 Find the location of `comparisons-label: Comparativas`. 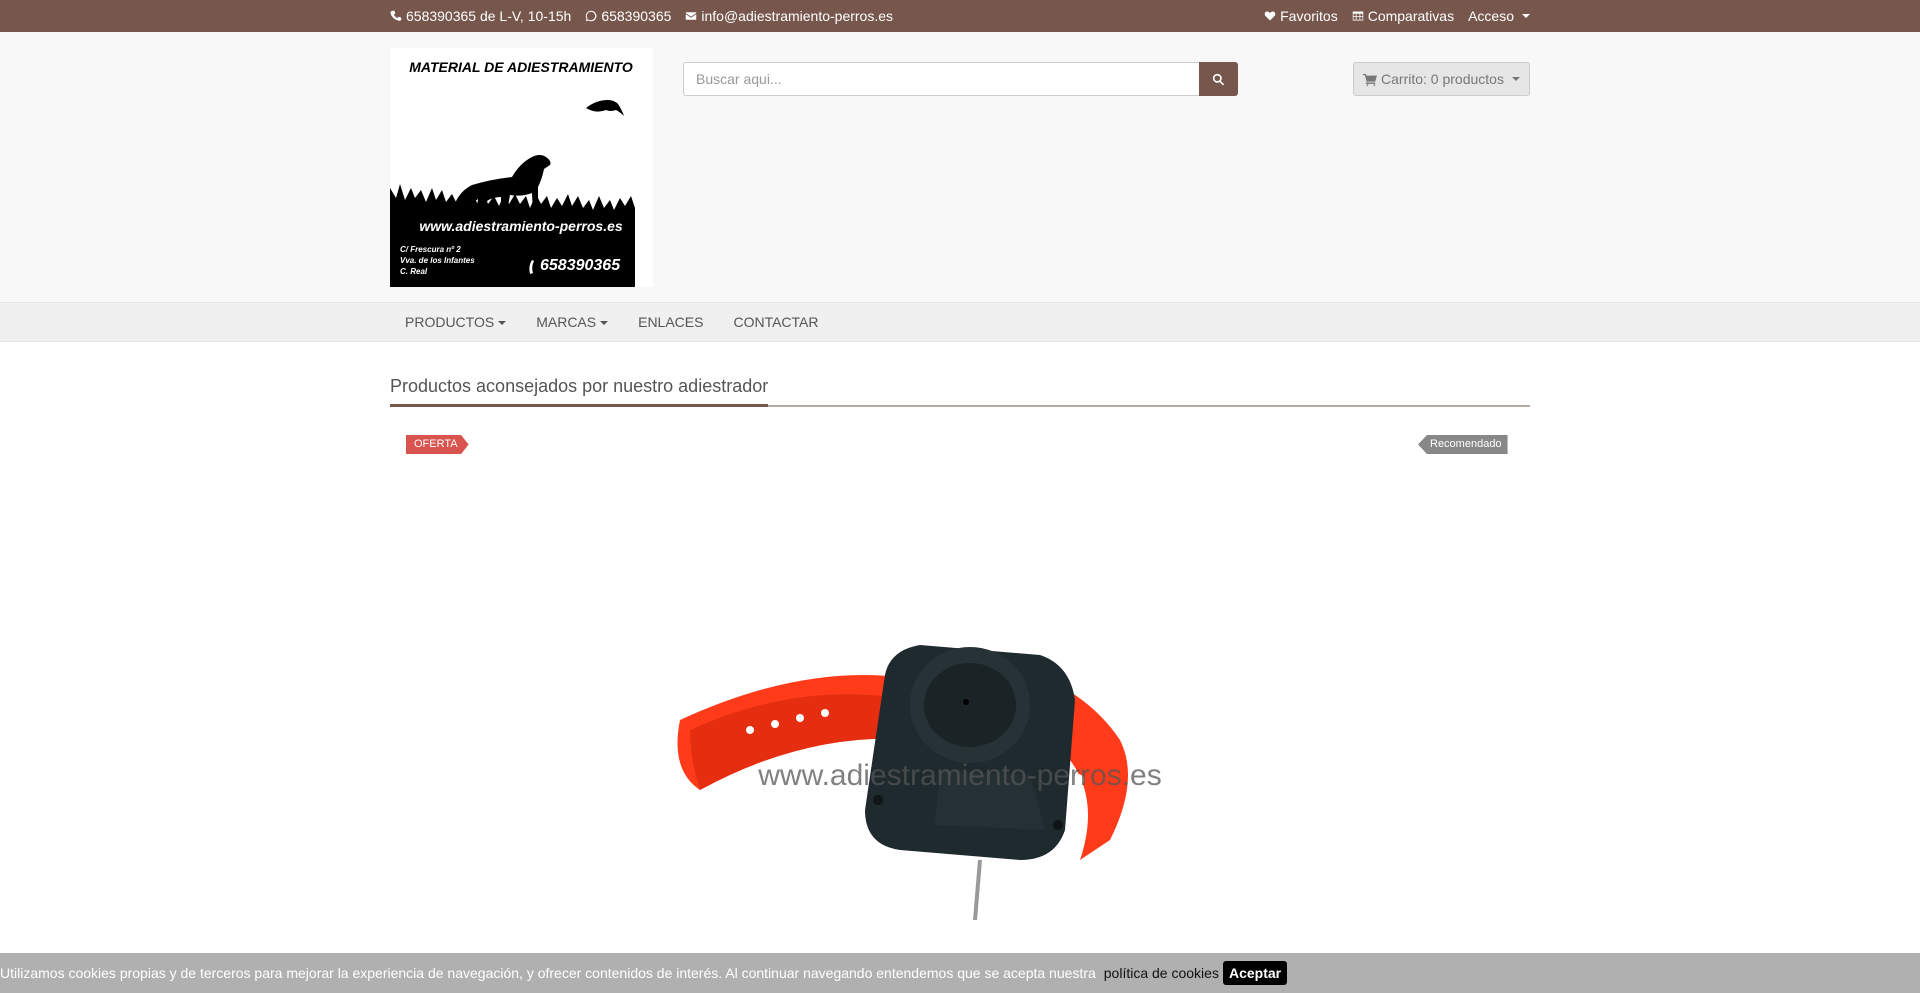

comparisons-label: Comparativas is located at coordinates (1411, 16).